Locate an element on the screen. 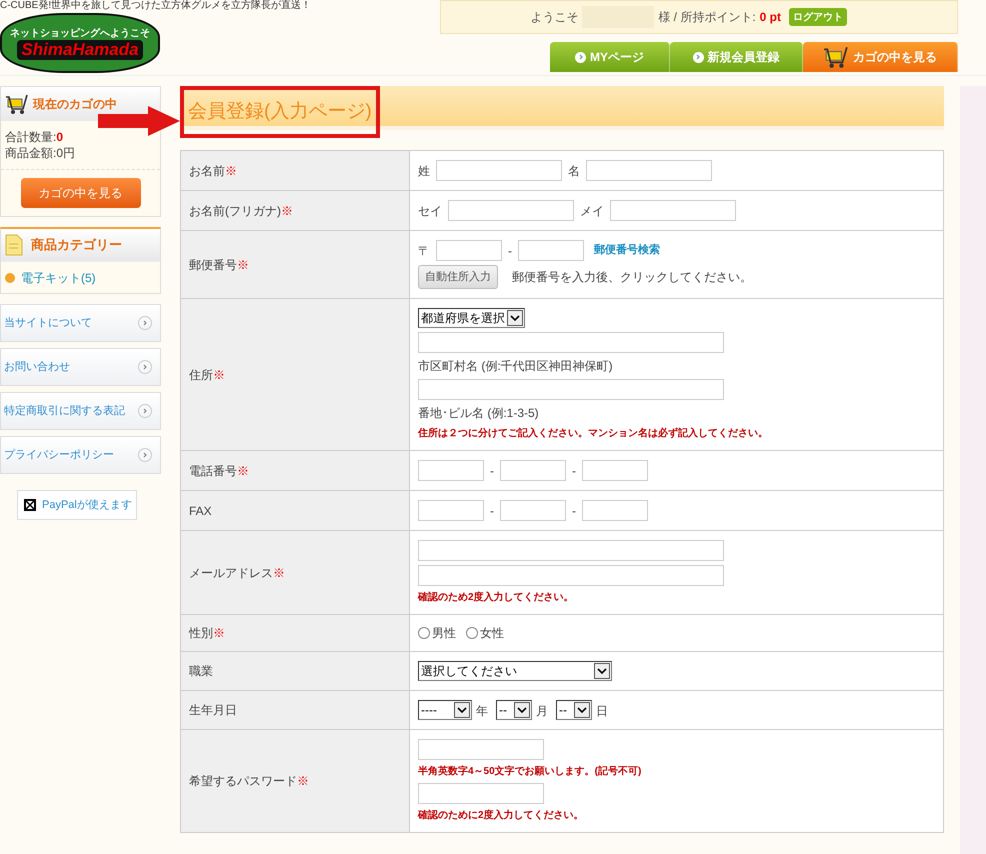  note-text: 住所は２つに分けてご記入ください。マンション名は必ず記入してください。 is located at coordinates (593, 433).